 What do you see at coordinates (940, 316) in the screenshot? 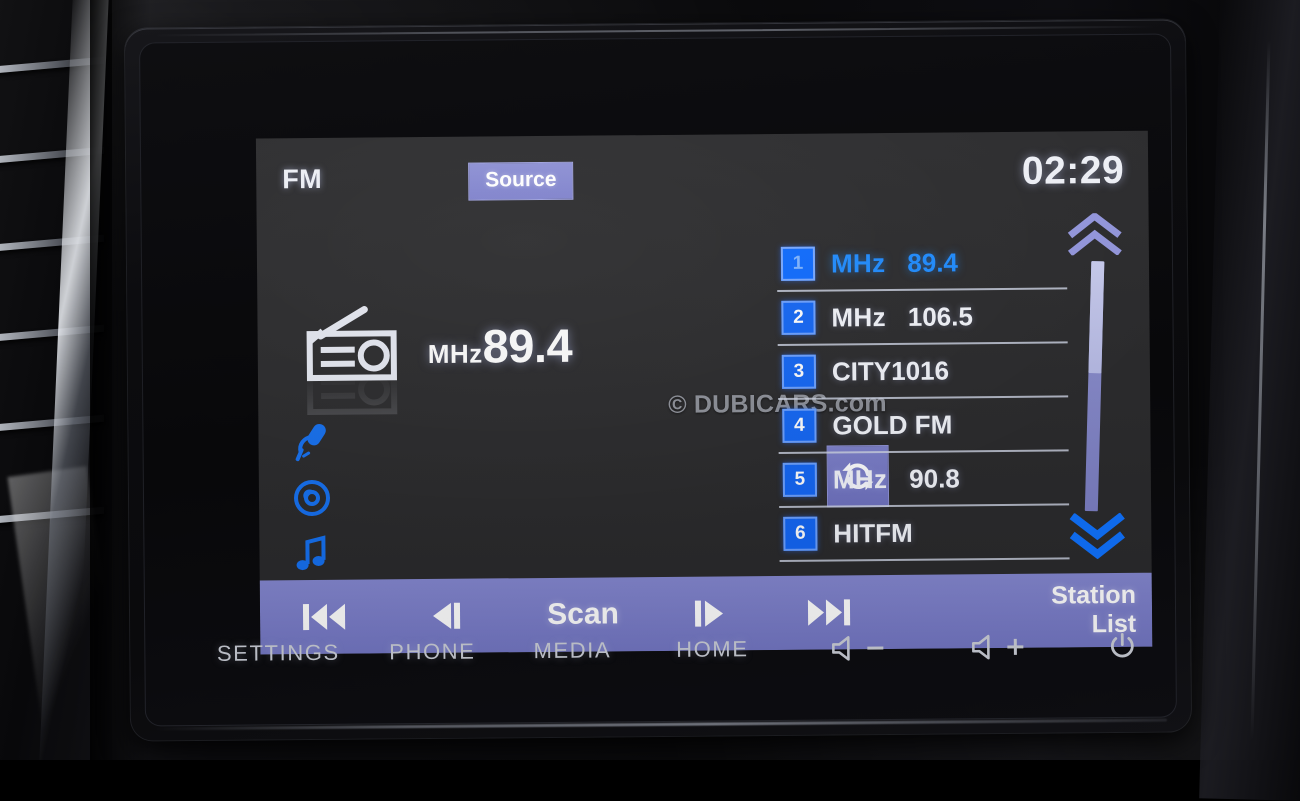
I see `preset-value: 106.5` at bounding box center [940, 316].